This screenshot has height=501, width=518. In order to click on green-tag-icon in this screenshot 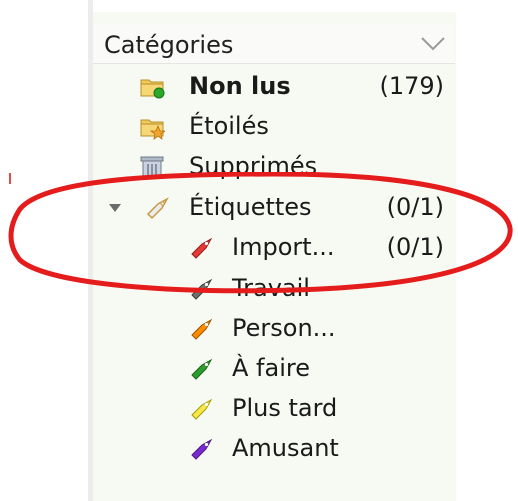, I will do `click(202, 369)`.